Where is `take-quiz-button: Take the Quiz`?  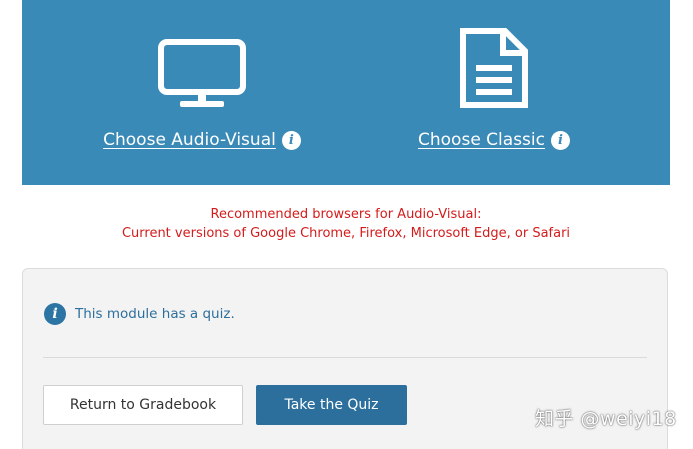 take-quiz-button: Take the Quiz is located at coordinates (331, 405).